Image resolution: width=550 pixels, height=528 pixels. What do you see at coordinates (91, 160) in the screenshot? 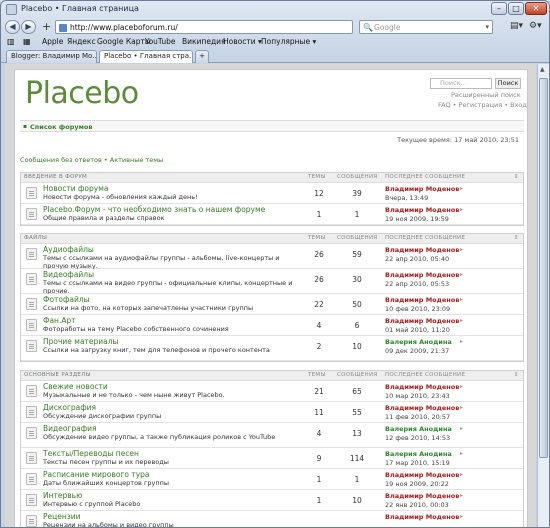
I see `quick-links: Сообщения без ответов • Активные темы` at bounding box center [91, 160].